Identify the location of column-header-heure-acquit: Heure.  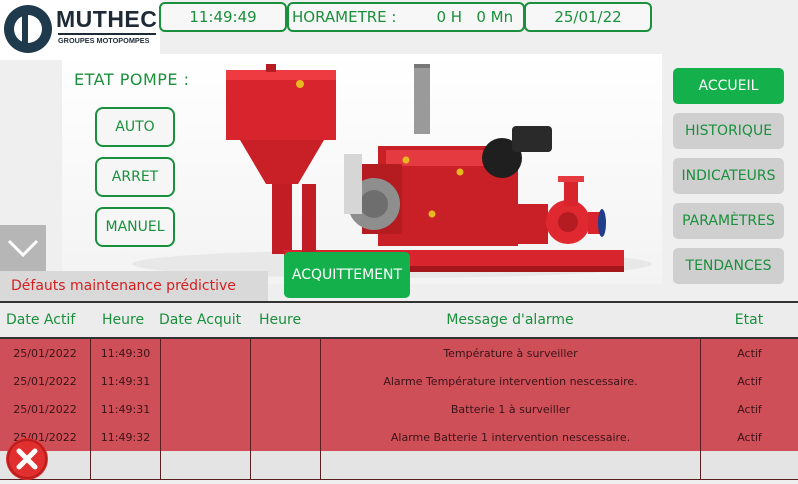
(280, 320).